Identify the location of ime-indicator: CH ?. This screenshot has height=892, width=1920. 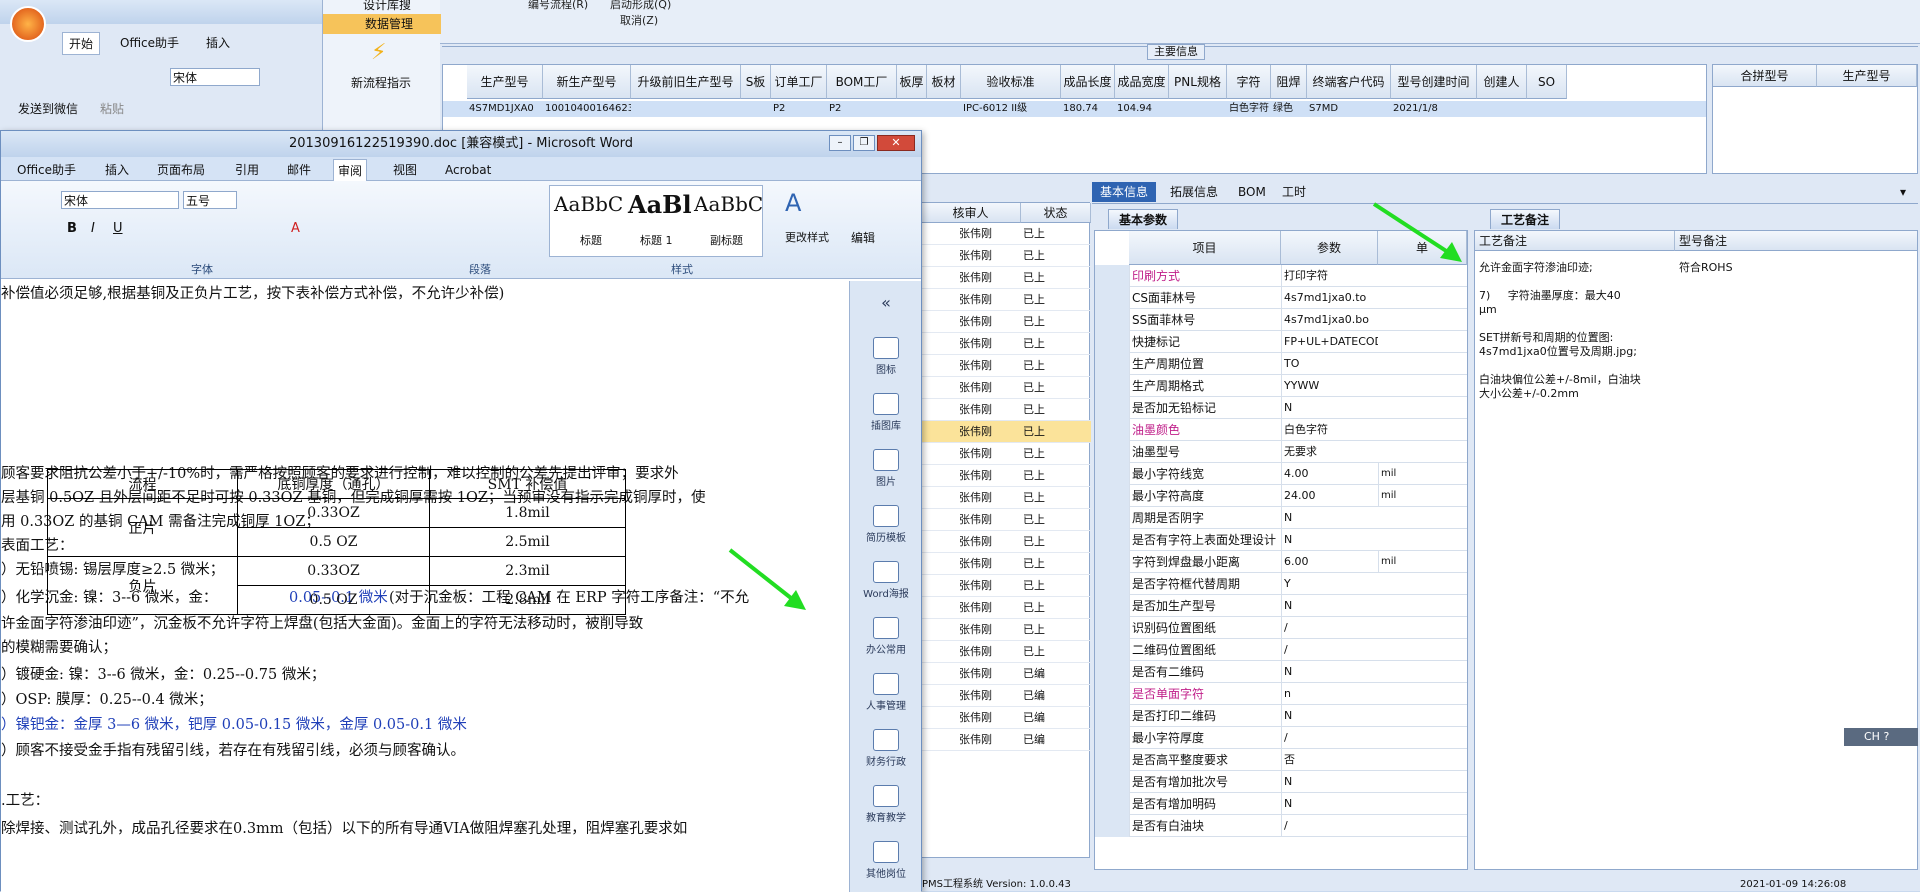
(1881, 737).